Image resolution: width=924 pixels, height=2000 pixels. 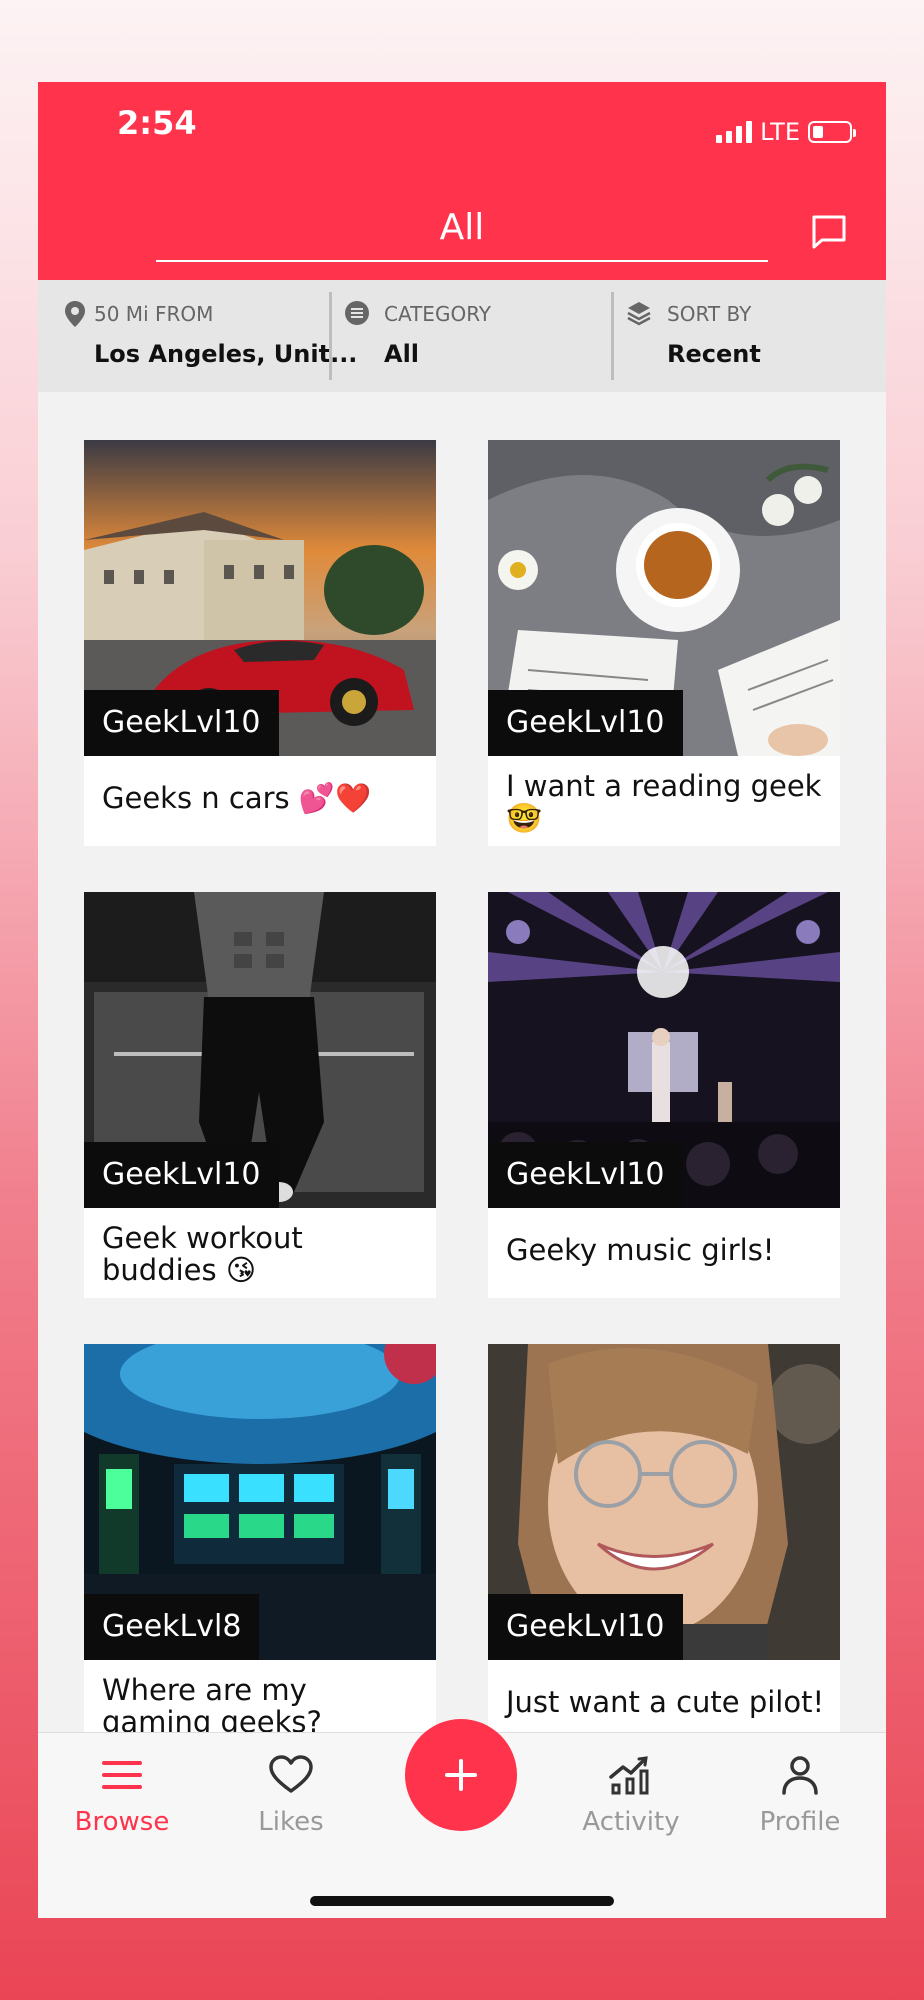 I want to click on messages-button, so click(x=829, y=232).